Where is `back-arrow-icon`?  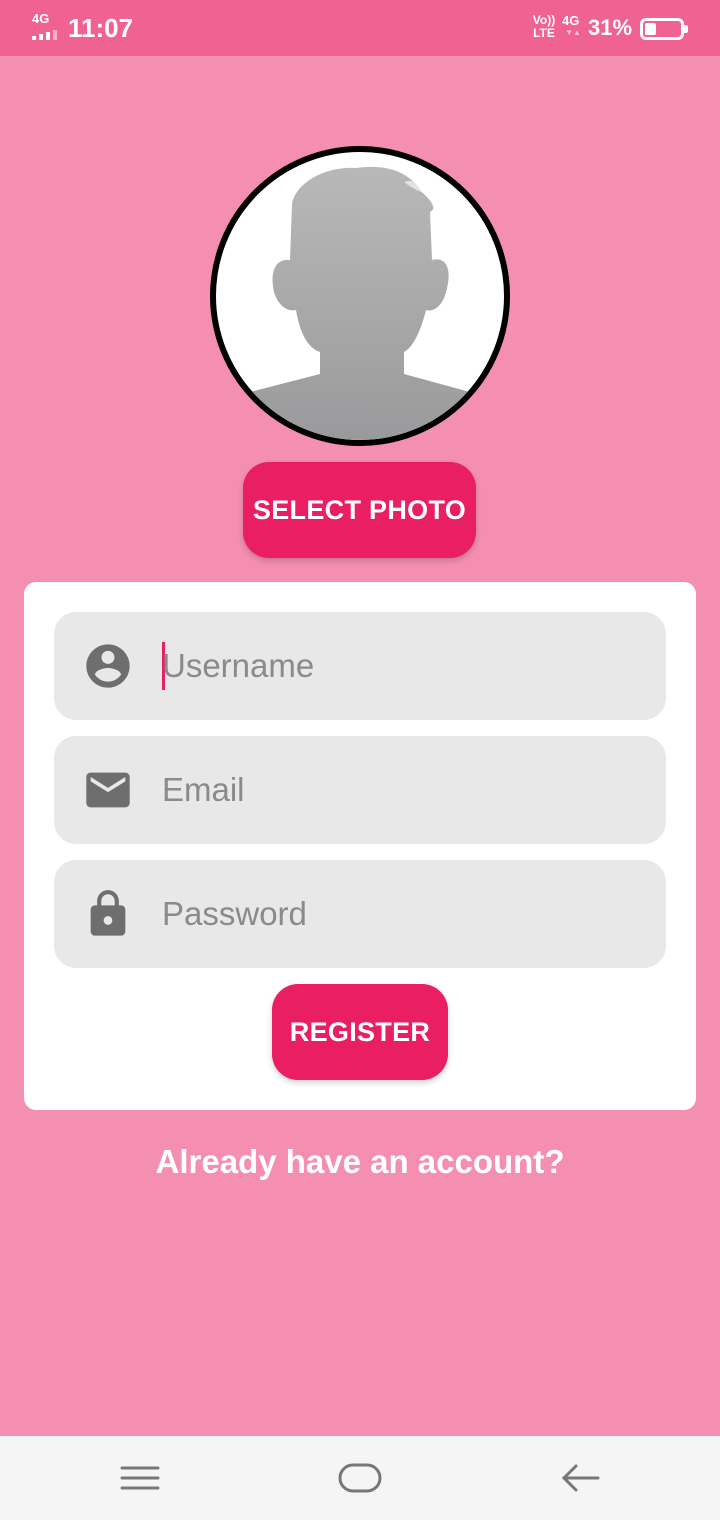 back-arrow-icon is located at coordinates (580, 1478).